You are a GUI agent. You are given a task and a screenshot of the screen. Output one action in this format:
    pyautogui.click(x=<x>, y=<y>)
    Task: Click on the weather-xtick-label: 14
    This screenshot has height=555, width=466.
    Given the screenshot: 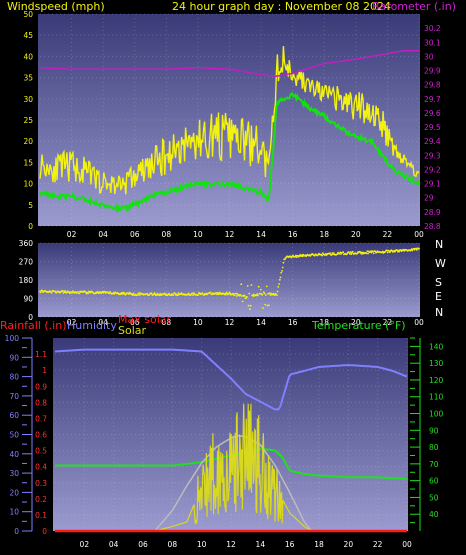 What is the action you would take?
    pyautogui.click(x=261, y=544)
    